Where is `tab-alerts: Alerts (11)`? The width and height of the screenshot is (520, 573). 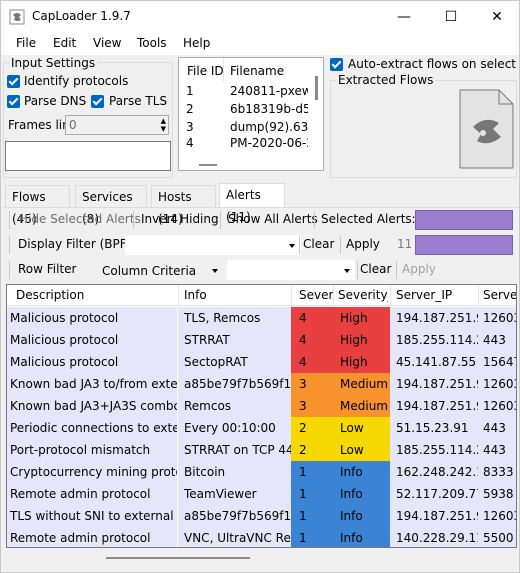 tab-alerts: Alerts (11) is located at coordinates (252, 203).